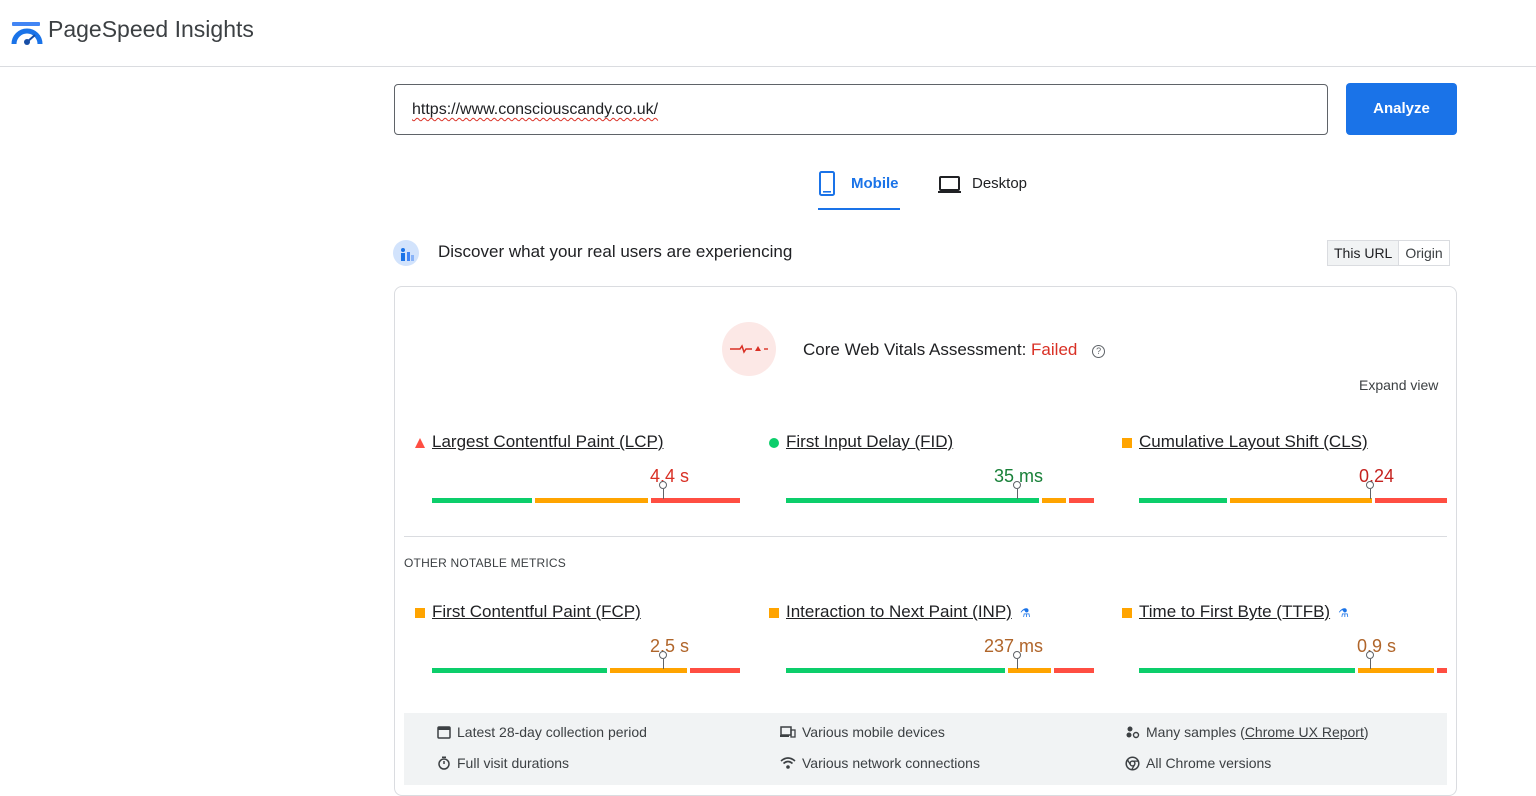 This screenshot has height=796, width=1536. What do you see at coordinates (1195, 732) in the screenshot?
I see `footer-samples-label: Many samples (` at bounding box center [1195, 732].